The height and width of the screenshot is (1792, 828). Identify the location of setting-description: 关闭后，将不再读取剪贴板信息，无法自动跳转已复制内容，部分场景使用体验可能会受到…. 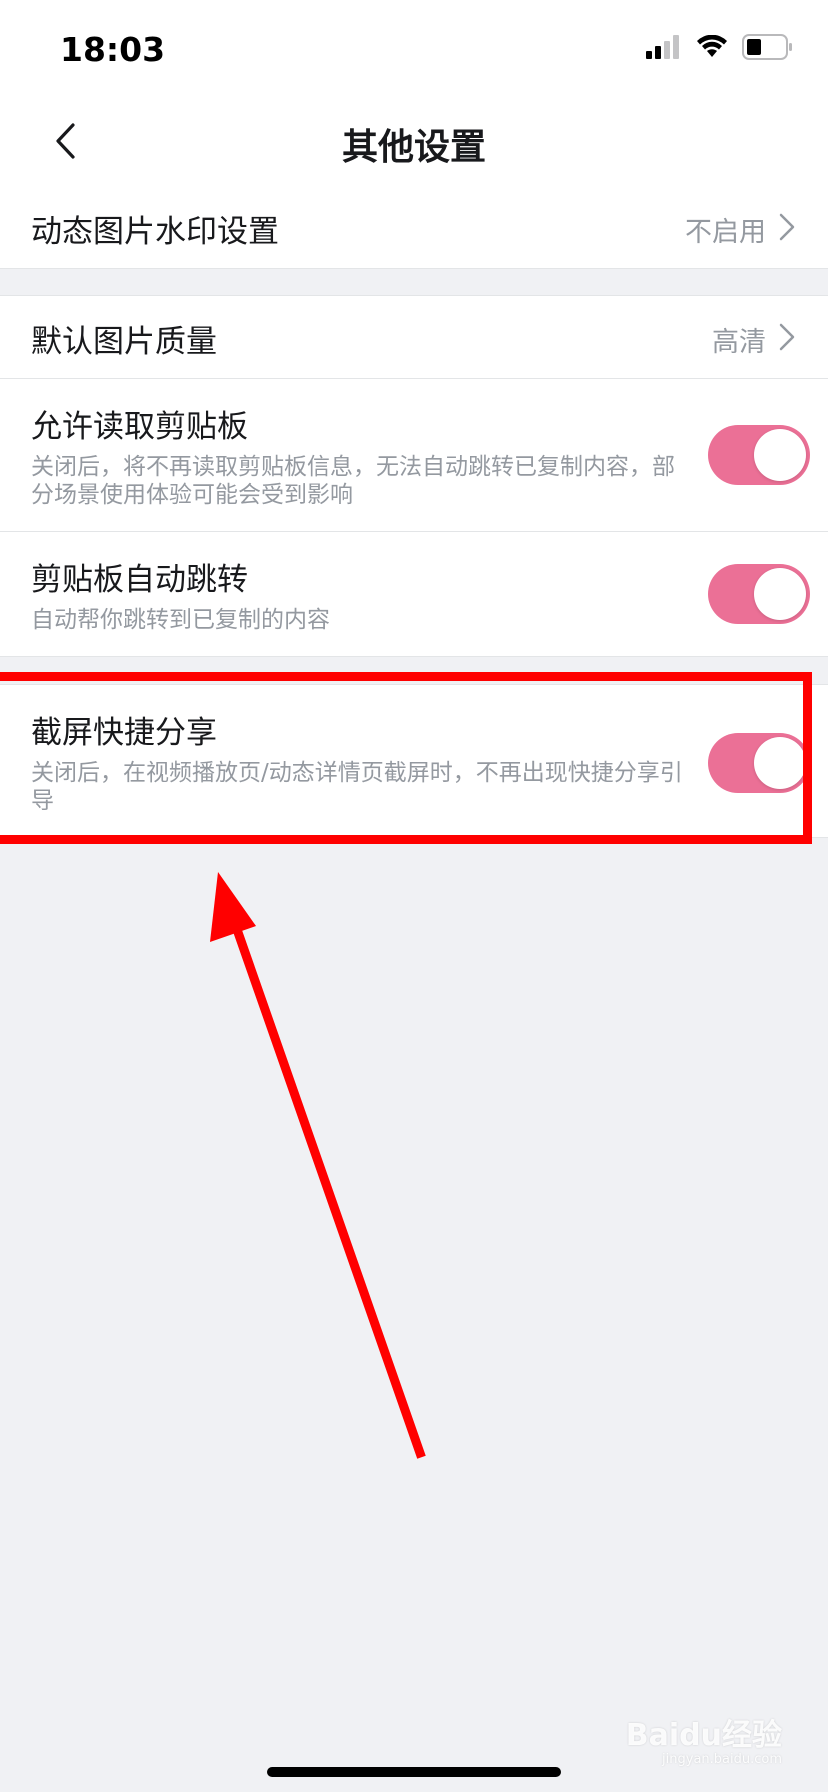
(353, 481).